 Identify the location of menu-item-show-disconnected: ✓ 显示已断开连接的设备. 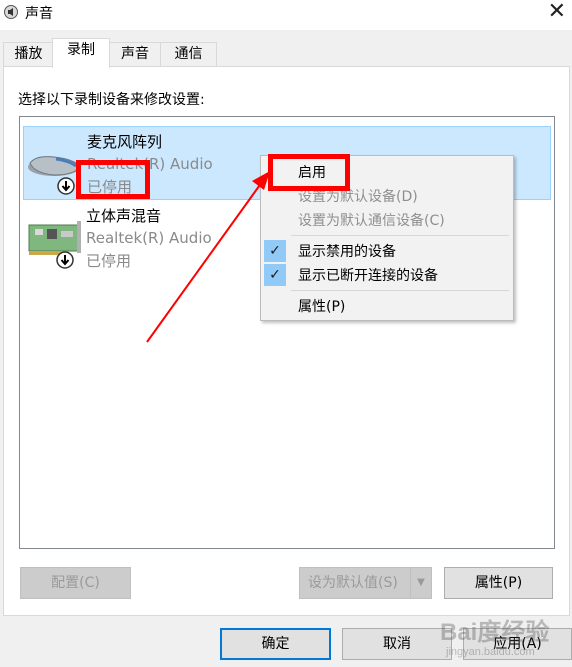
(387, 275).